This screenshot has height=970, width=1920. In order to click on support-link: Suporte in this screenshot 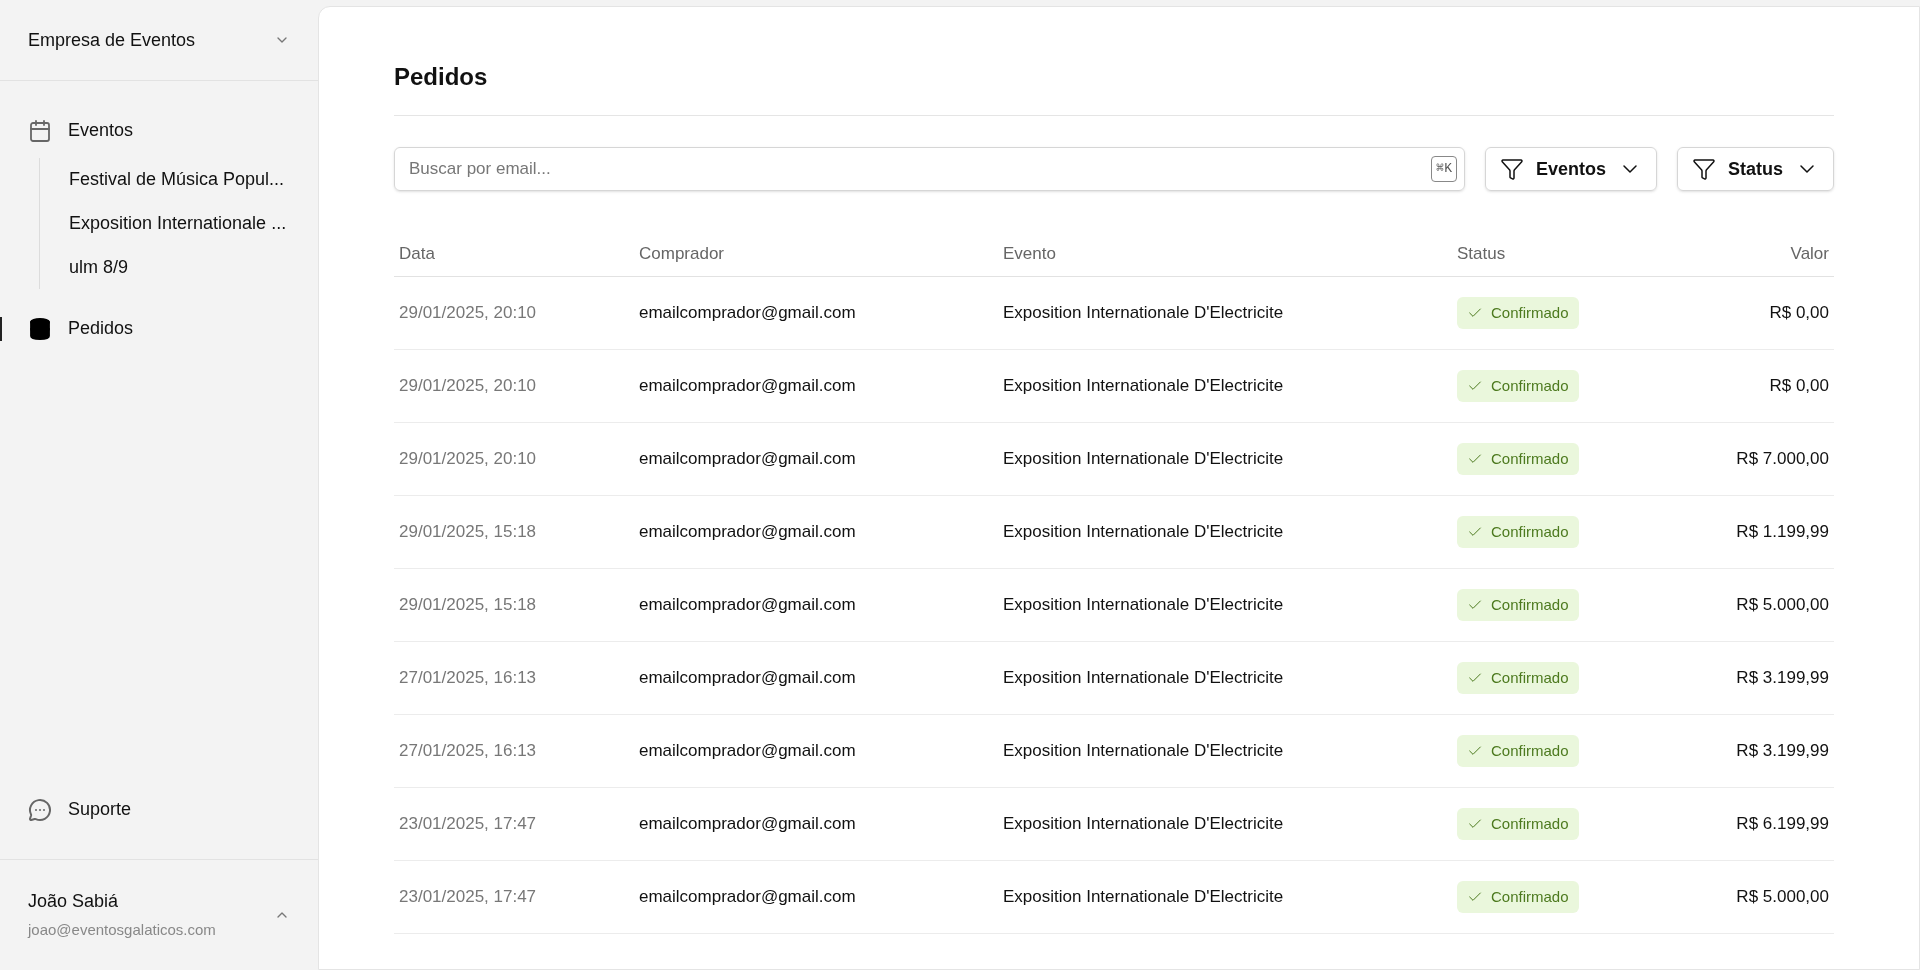, I will do `click(159, 809)`.